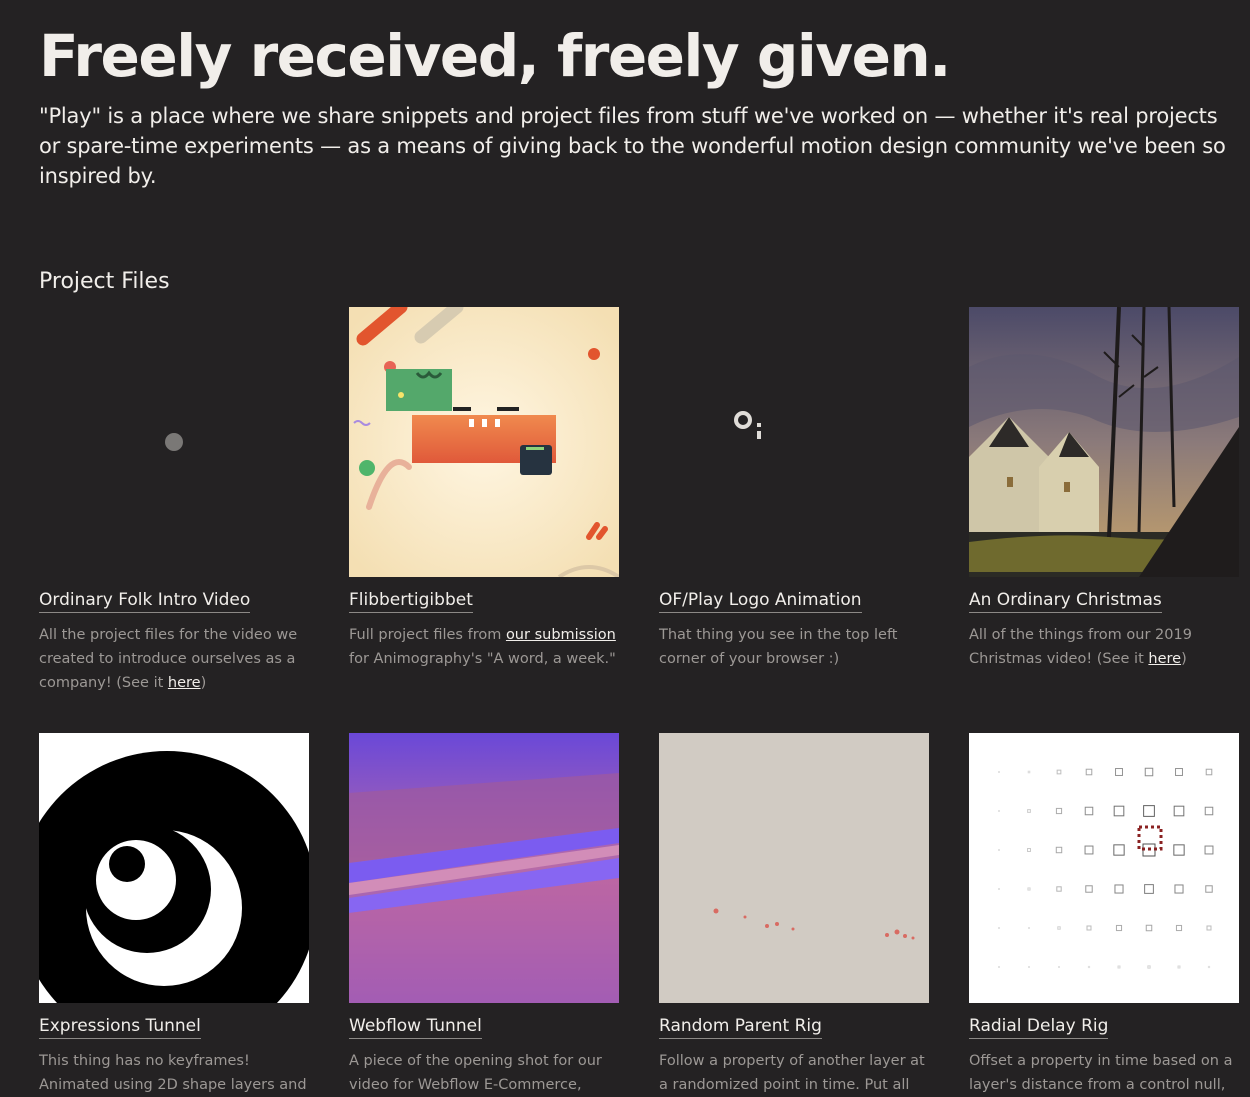 This screenshot has height=1097, width=1250. What do you see at coordinates (495, 56) in the screenshot?
I see `page-title: Freely received, freely given.` at bounding box center [495, 56].